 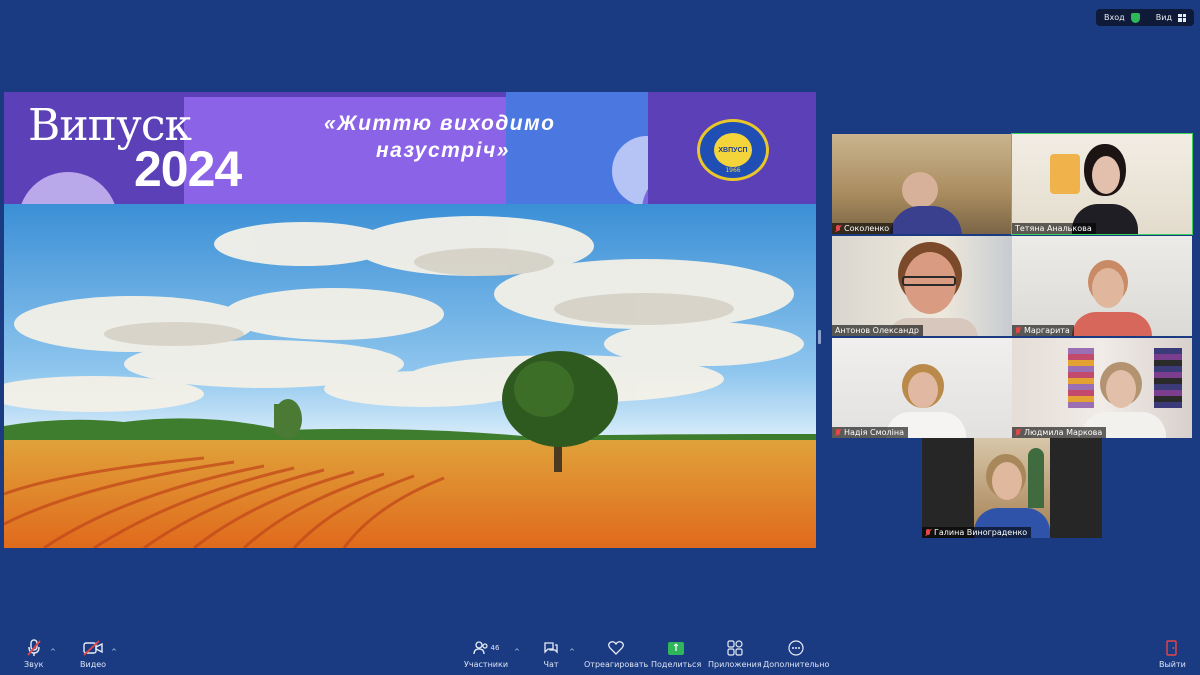 I want to click on participant-name-tag: Тетяна Аналькова, so click(x=1054, y=228).